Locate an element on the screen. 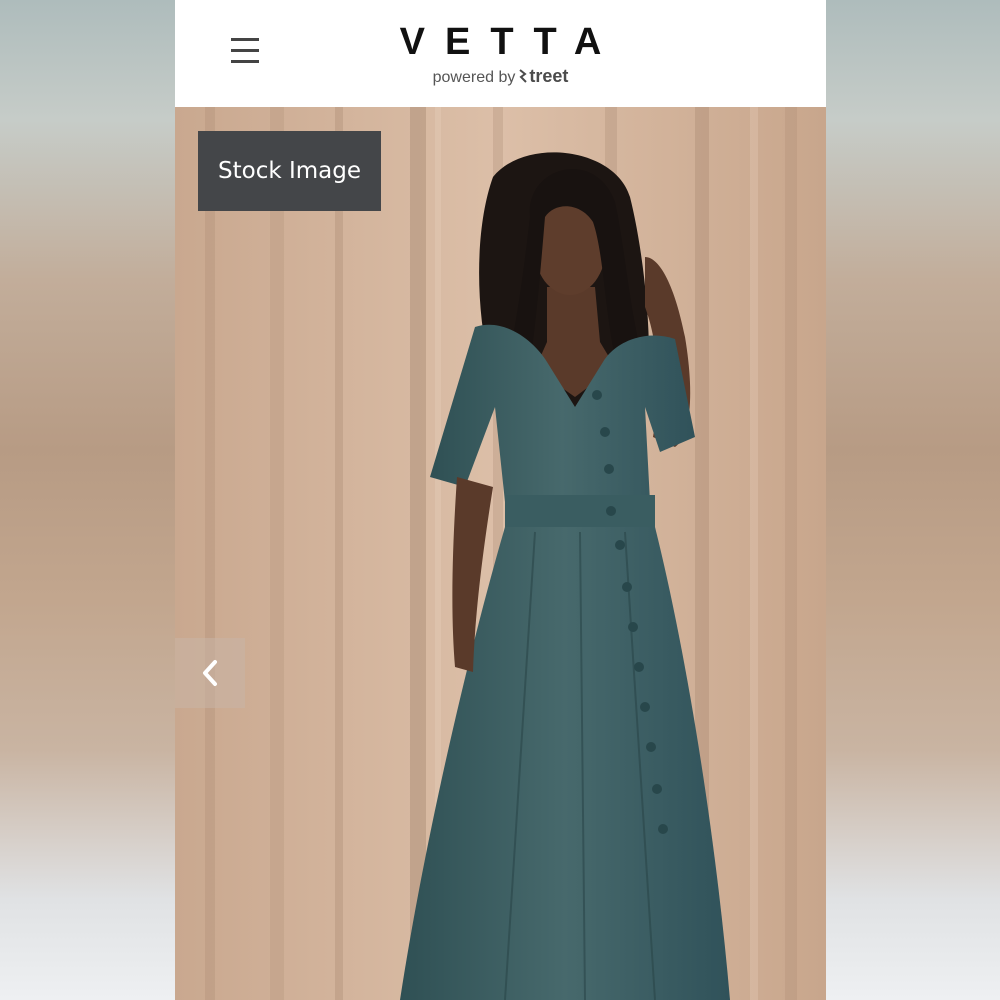 Image resolution: width=1000 pixels, height=1000 pixels. brand-logo: VETTA powered by treet is located at coordinates (500, 54).